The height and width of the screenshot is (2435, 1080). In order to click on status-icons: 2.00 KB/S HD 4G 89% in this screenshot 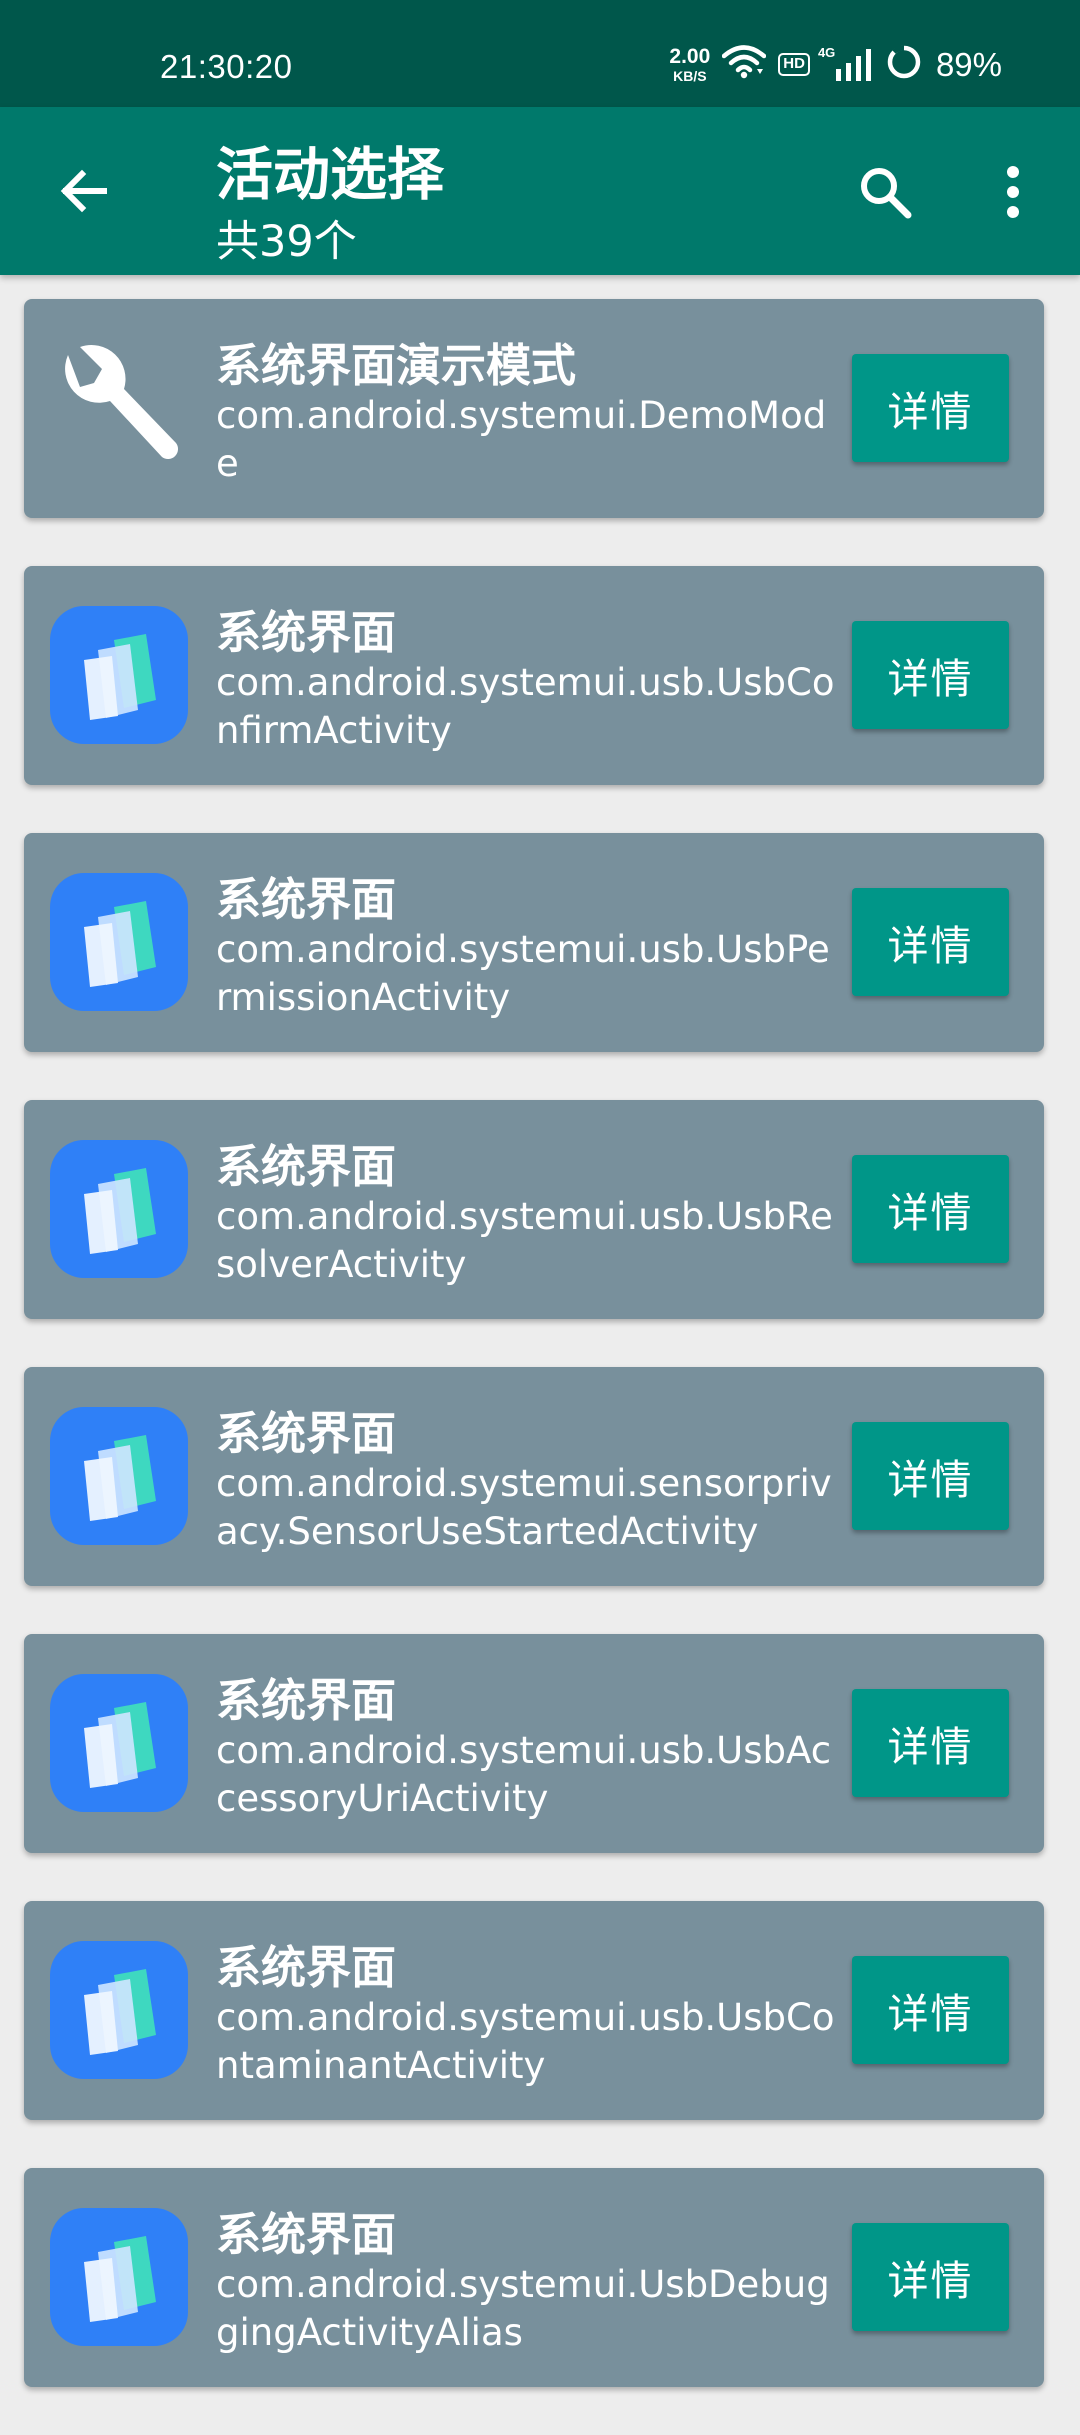, I will do `click(835, 64)`.